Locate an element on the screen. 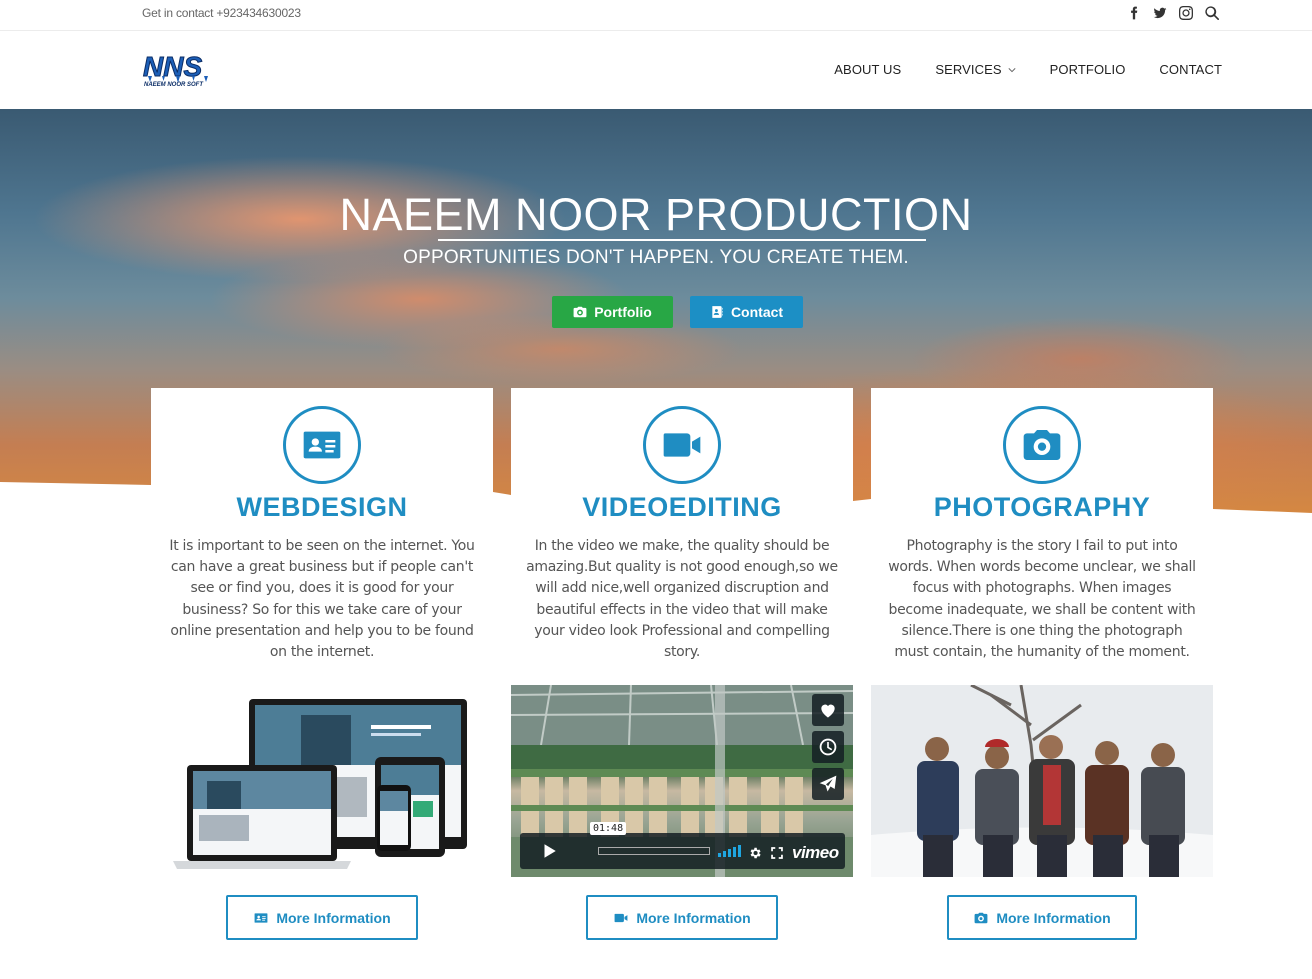 This screenshot has height=979, width=1312. photography-icon-circle is located at coordinates (1042, 445).